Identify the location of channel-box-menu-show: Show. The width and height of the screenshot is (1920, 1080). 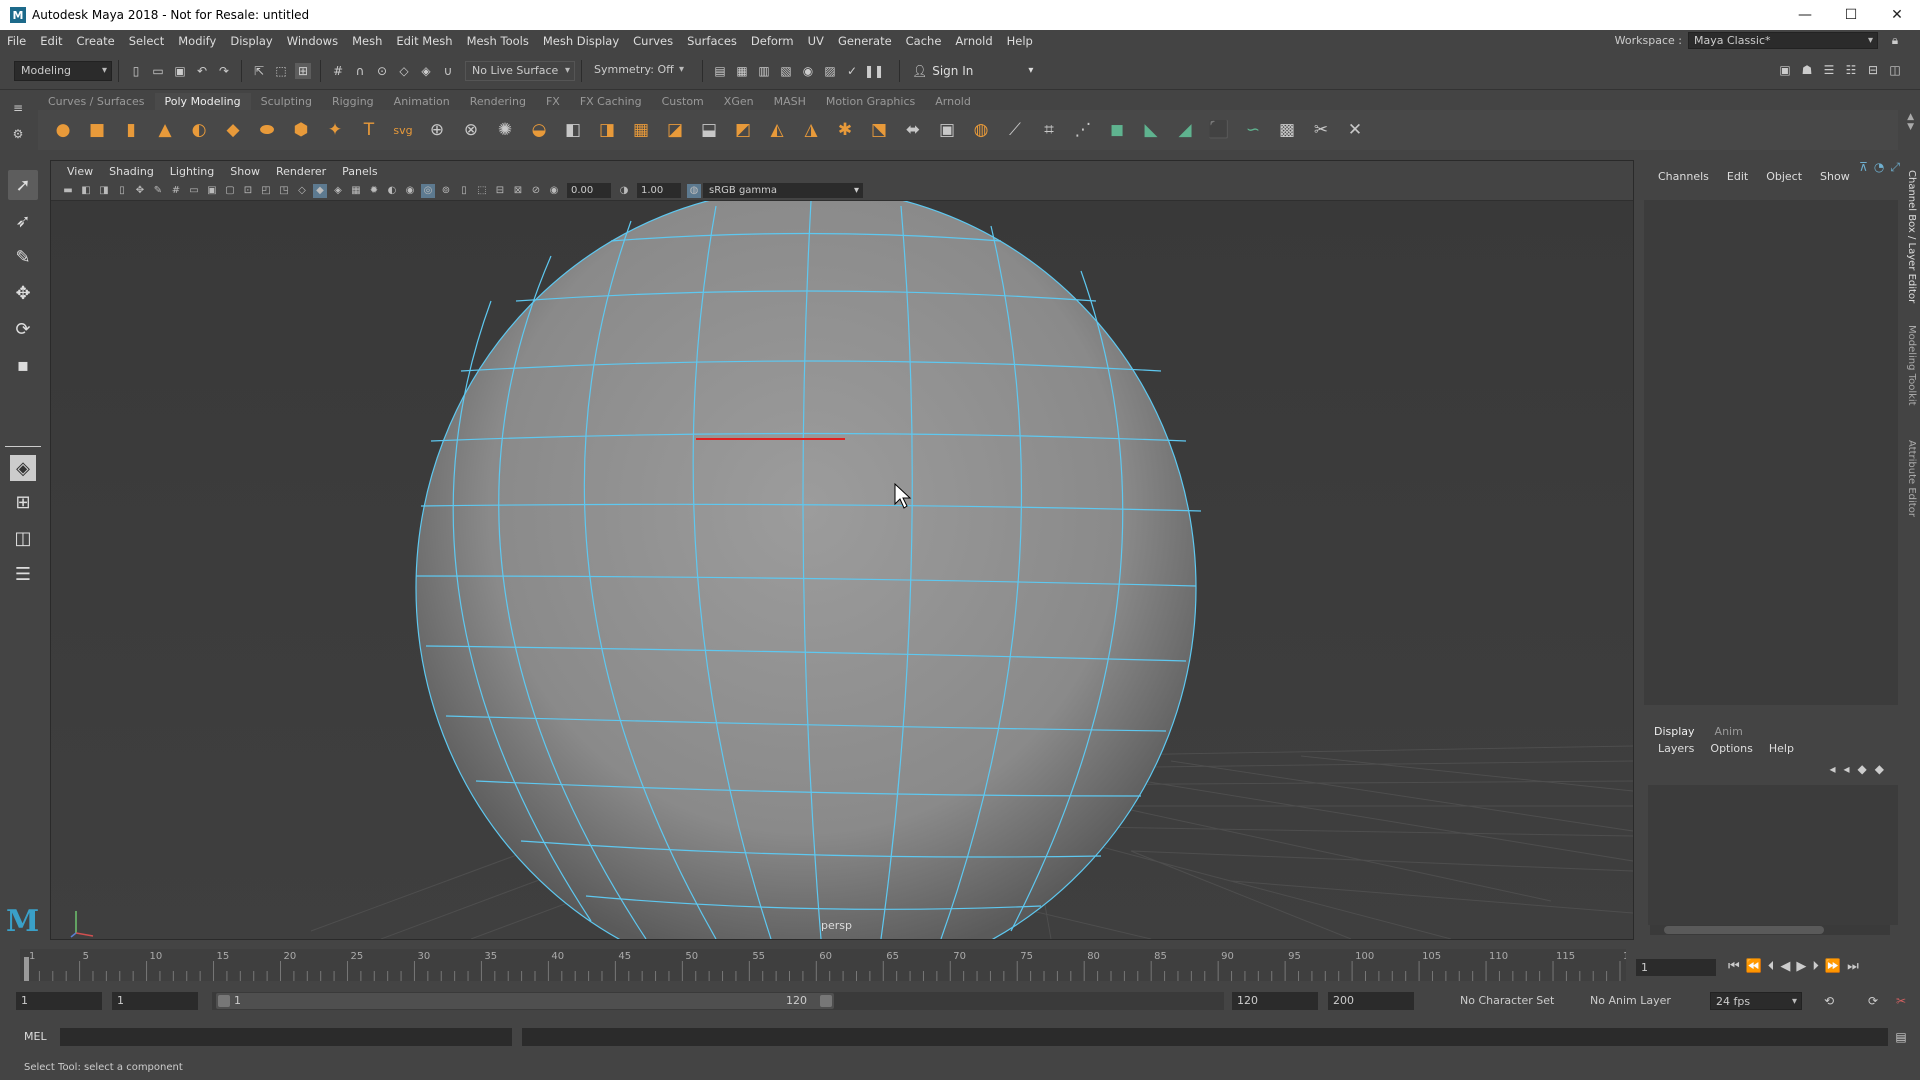
(1835, 176).